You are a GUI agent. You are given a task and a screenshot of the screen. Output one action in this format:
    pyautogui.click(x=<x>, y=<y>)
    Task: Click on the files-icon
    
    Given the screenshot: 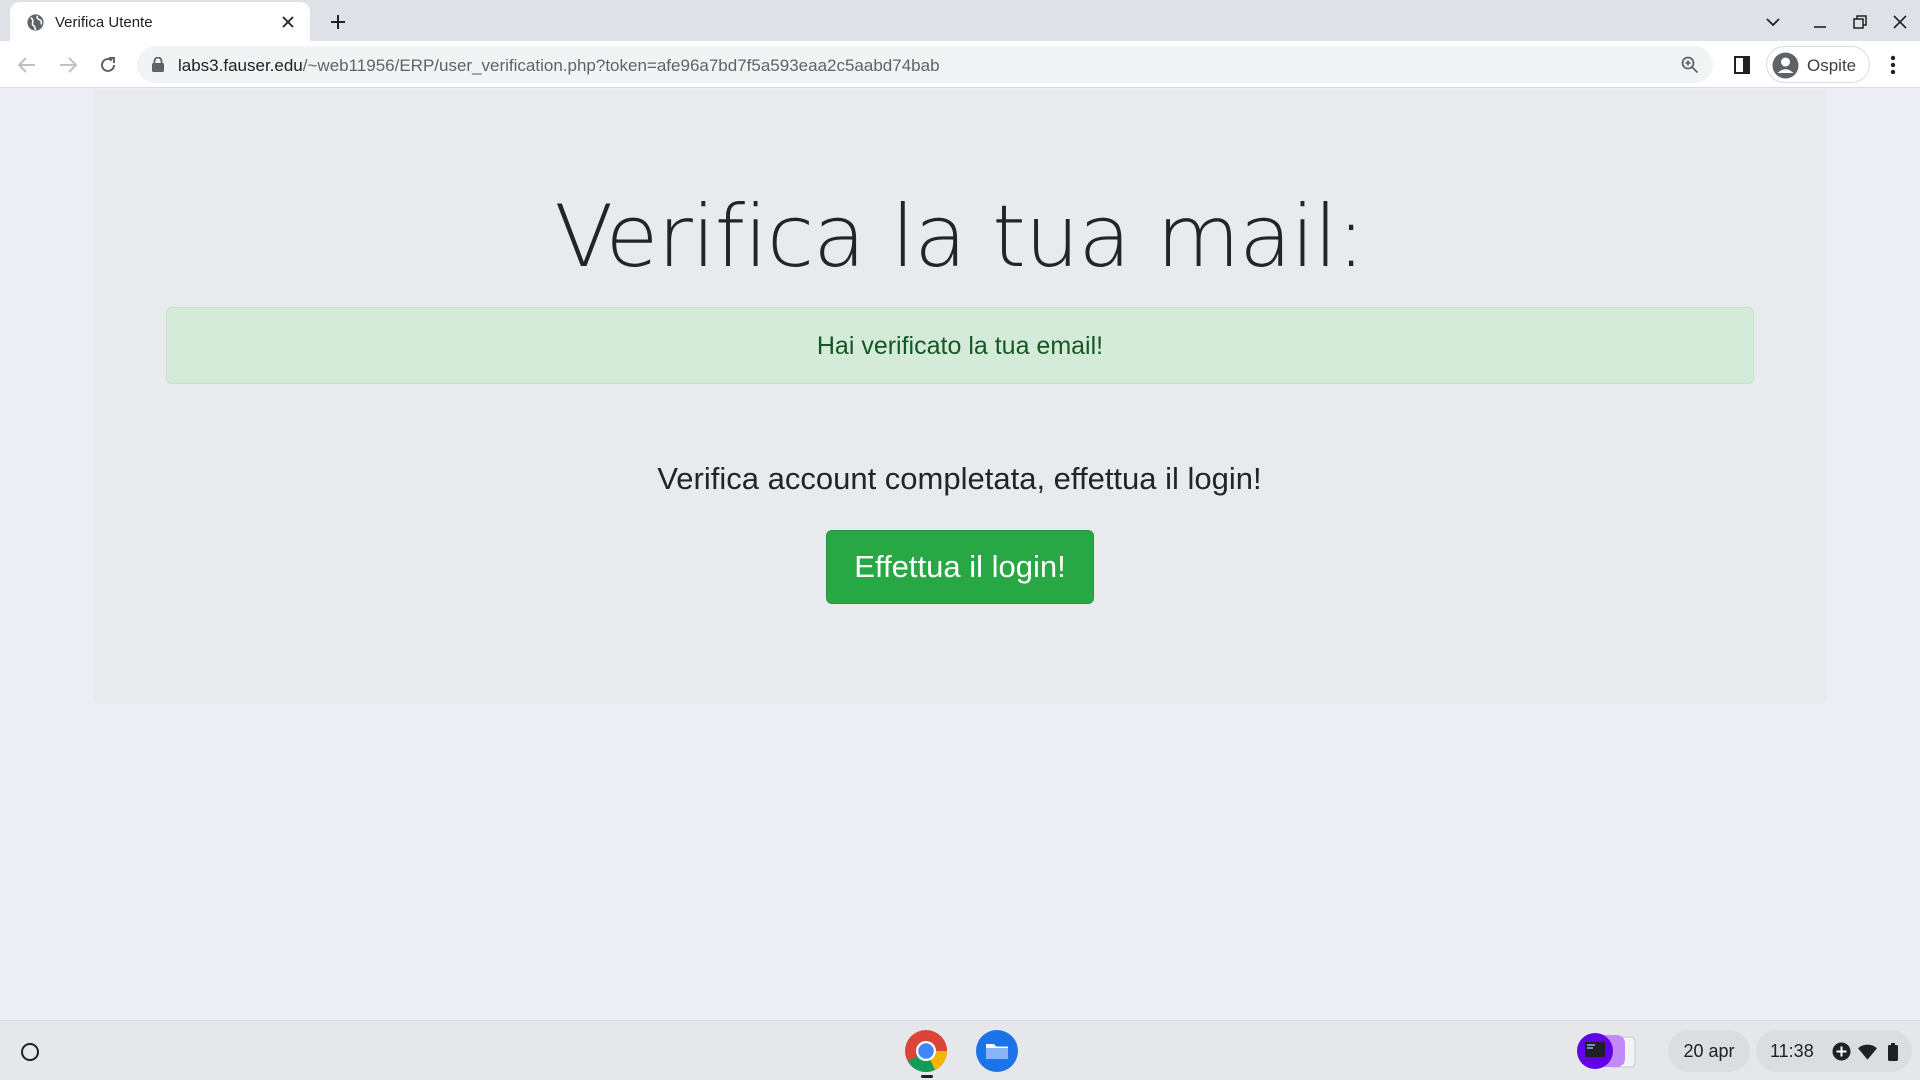 What is the action you would take?
    pyautogui.click(x=997, y=1051)
    